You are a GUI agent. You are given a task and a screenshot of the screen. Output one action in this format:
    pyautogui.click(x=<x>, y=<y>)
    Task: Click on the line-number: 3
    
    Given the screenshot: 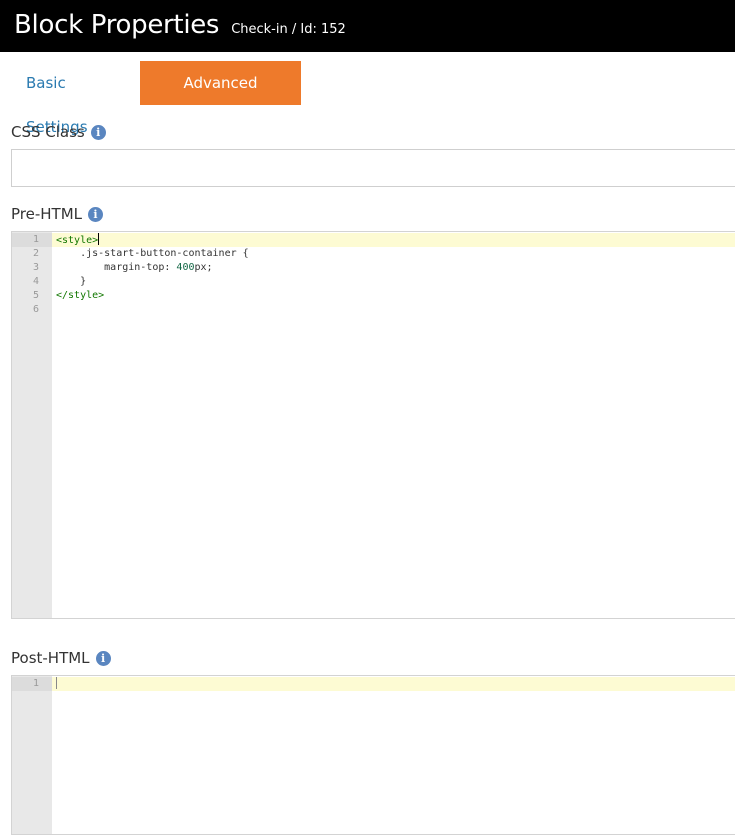 What is the action you would take?
    pyautogui.click(x=35, y=267)
    